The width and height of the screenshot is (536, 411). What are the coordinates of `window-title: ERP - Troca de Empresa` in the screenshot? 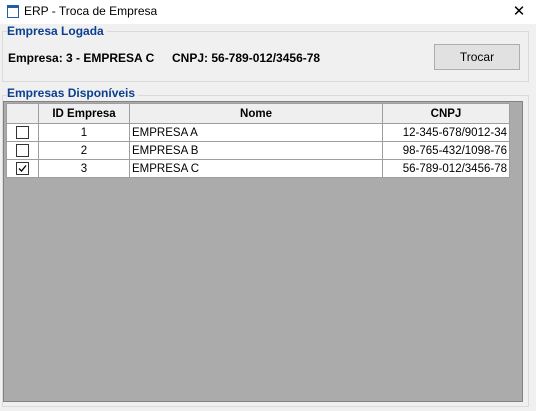 It's located at (91, 11).